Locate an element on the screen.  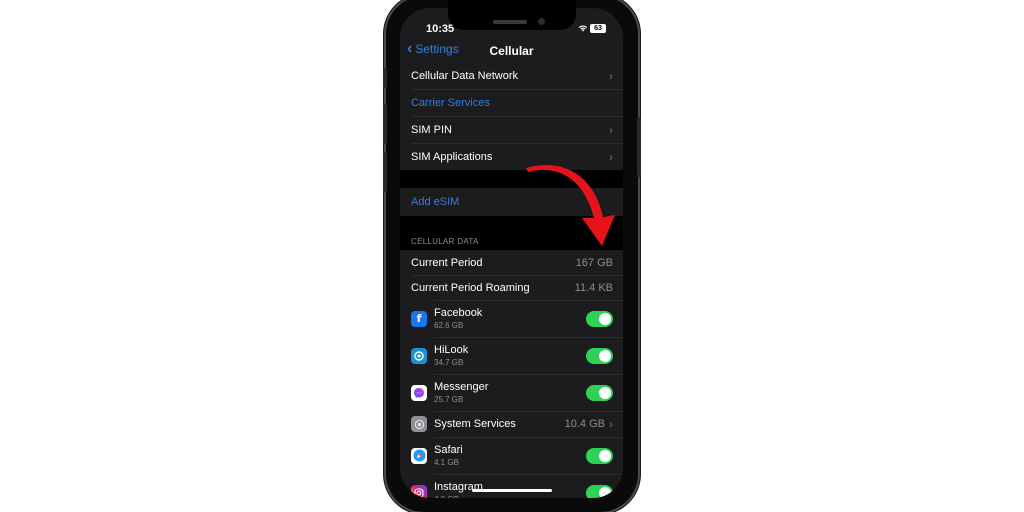
front-camera is located at coordinates (541, 21).